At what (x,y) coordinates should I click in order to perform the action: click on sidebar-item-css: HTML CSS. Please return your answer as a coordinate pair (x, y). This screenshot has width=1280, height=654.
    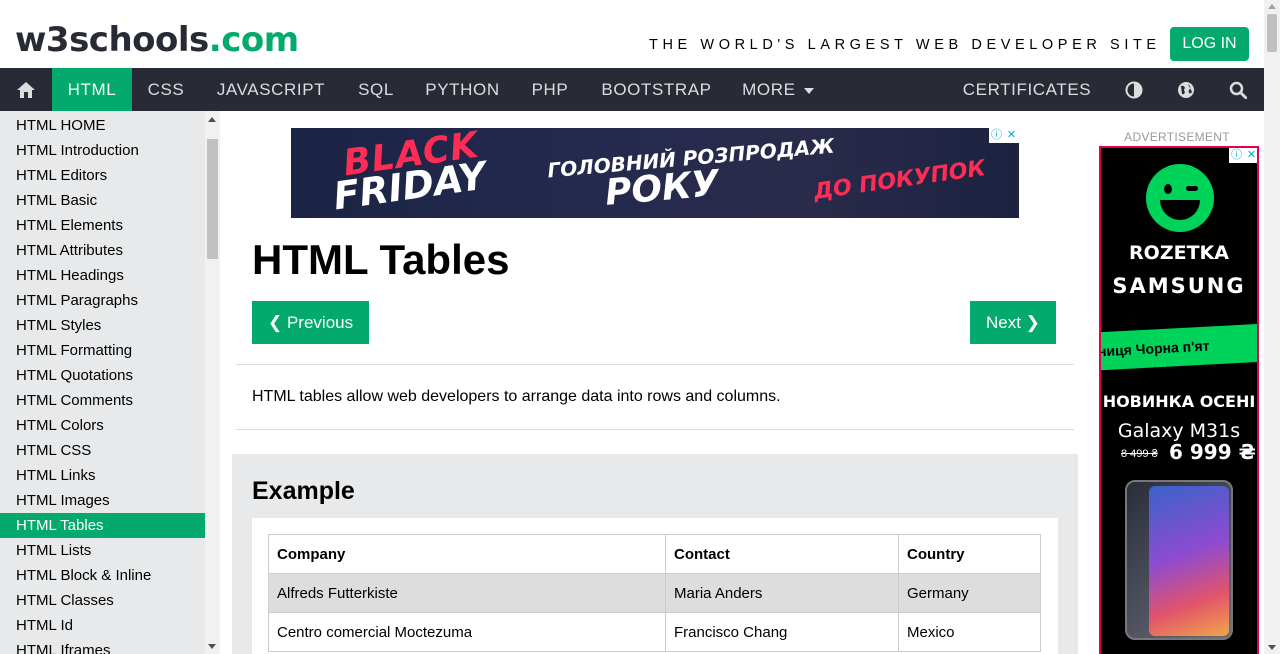
    Looking at the image, I should click on (102, 450).